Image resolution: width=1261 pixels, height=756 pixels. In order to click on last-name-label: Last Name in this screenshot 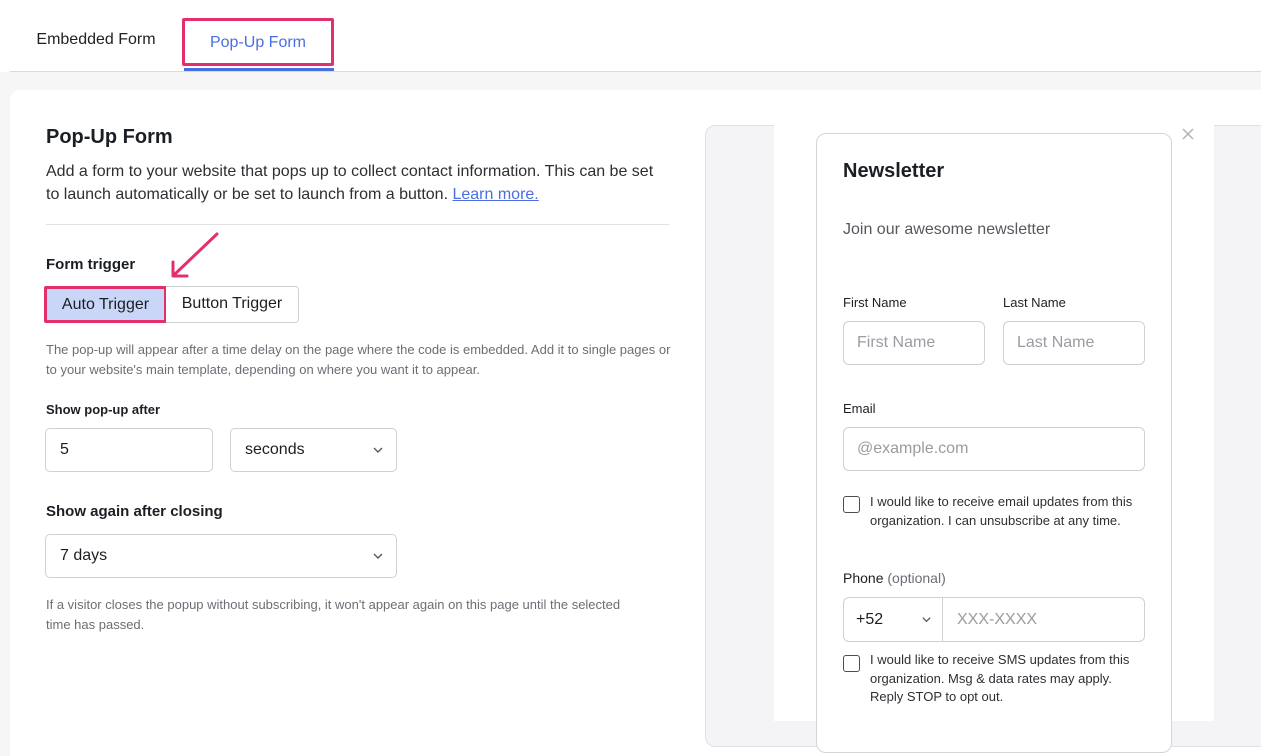, I will do `click(1034, 302)`.